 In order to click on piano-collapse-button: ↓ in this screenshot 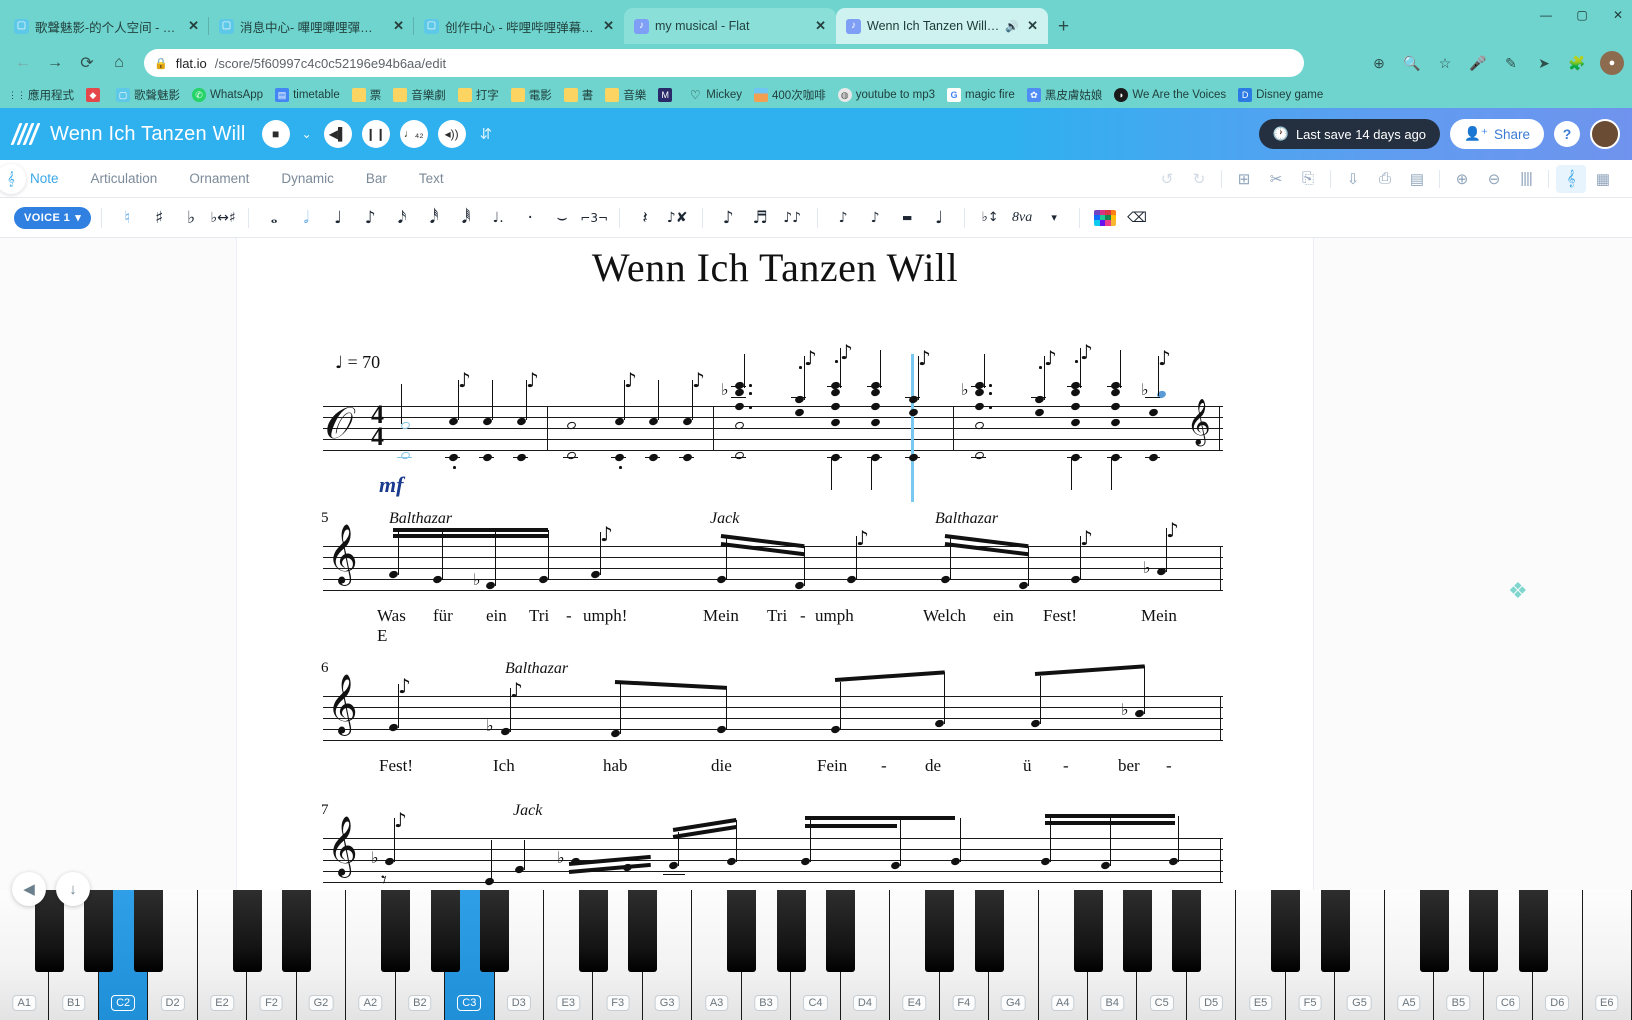, I will do `click(73, 889)`.